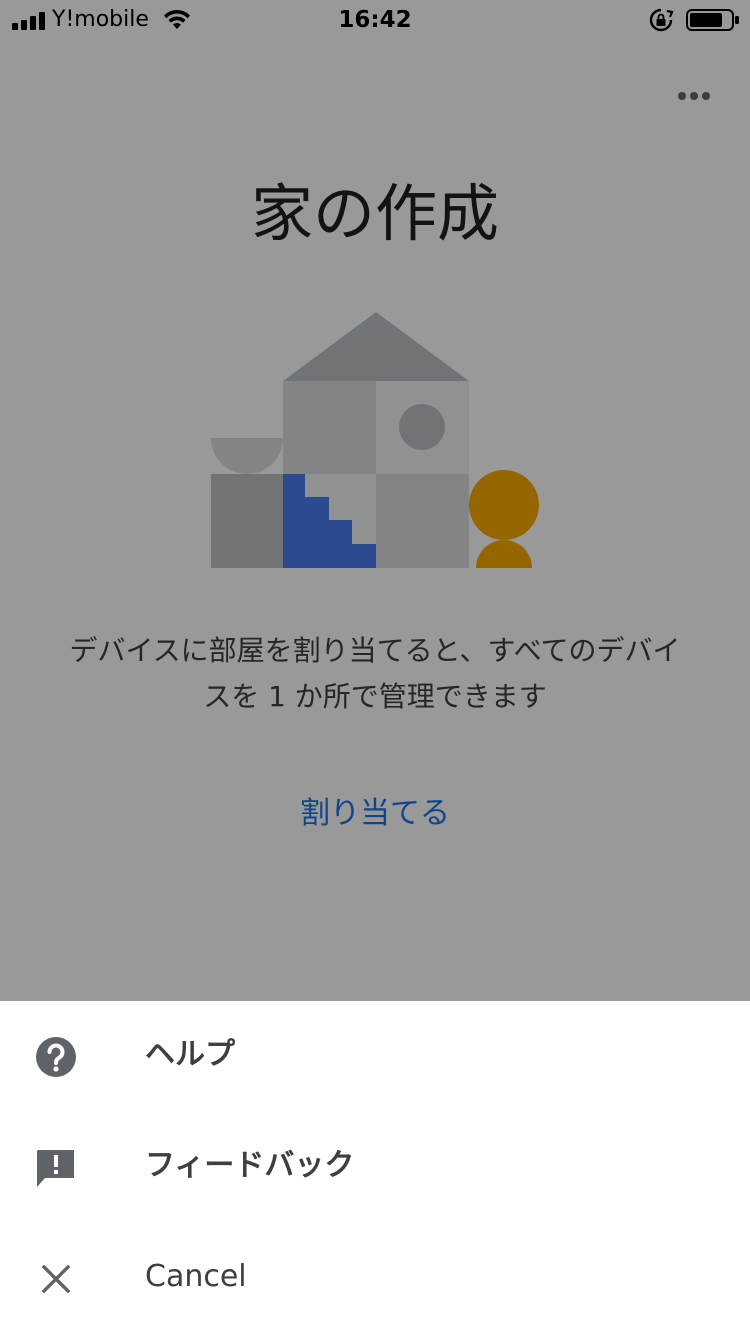 The image size is (750, 1334). Describe the element at coordinates (375, 1278) in the screenshot. I see `cancel-menu-item: Cancel` at that location.